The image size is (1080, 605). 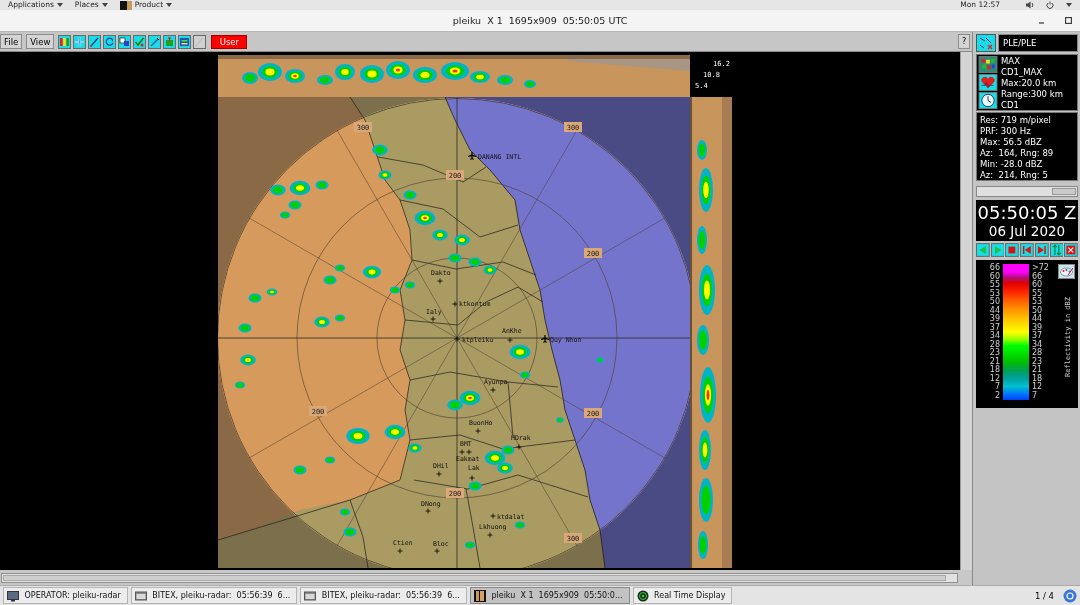 What do you see at coordinates (1030, 5) in the screenshot?
I see `speaker-icon` at bounding box center [1030, 5].